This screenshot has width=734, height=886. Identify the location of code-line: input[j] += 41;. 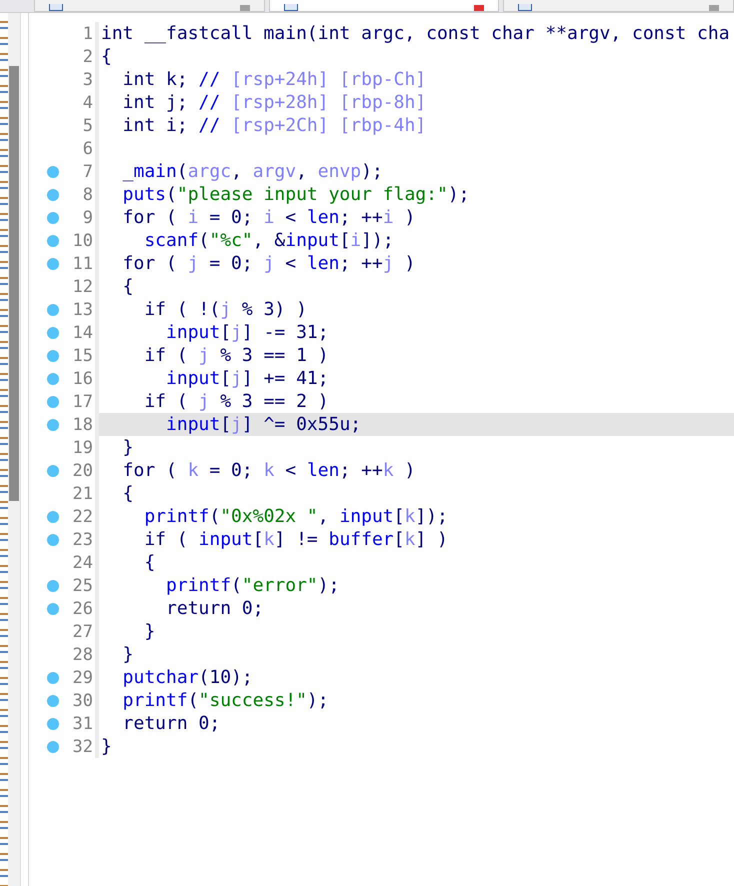
(247, 378).